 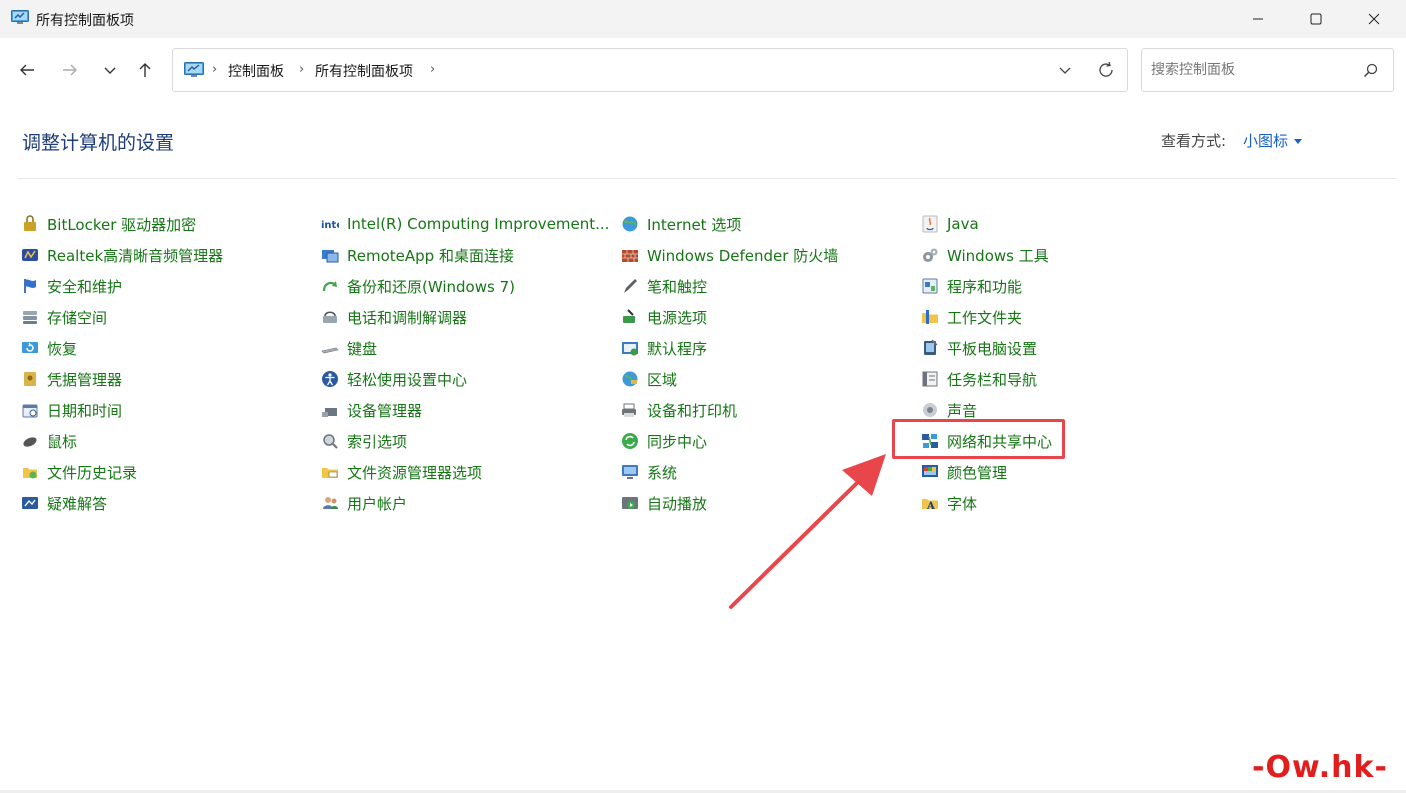 I want to click on control-panel-item: 安全和维护, so click(x=71, y=286).